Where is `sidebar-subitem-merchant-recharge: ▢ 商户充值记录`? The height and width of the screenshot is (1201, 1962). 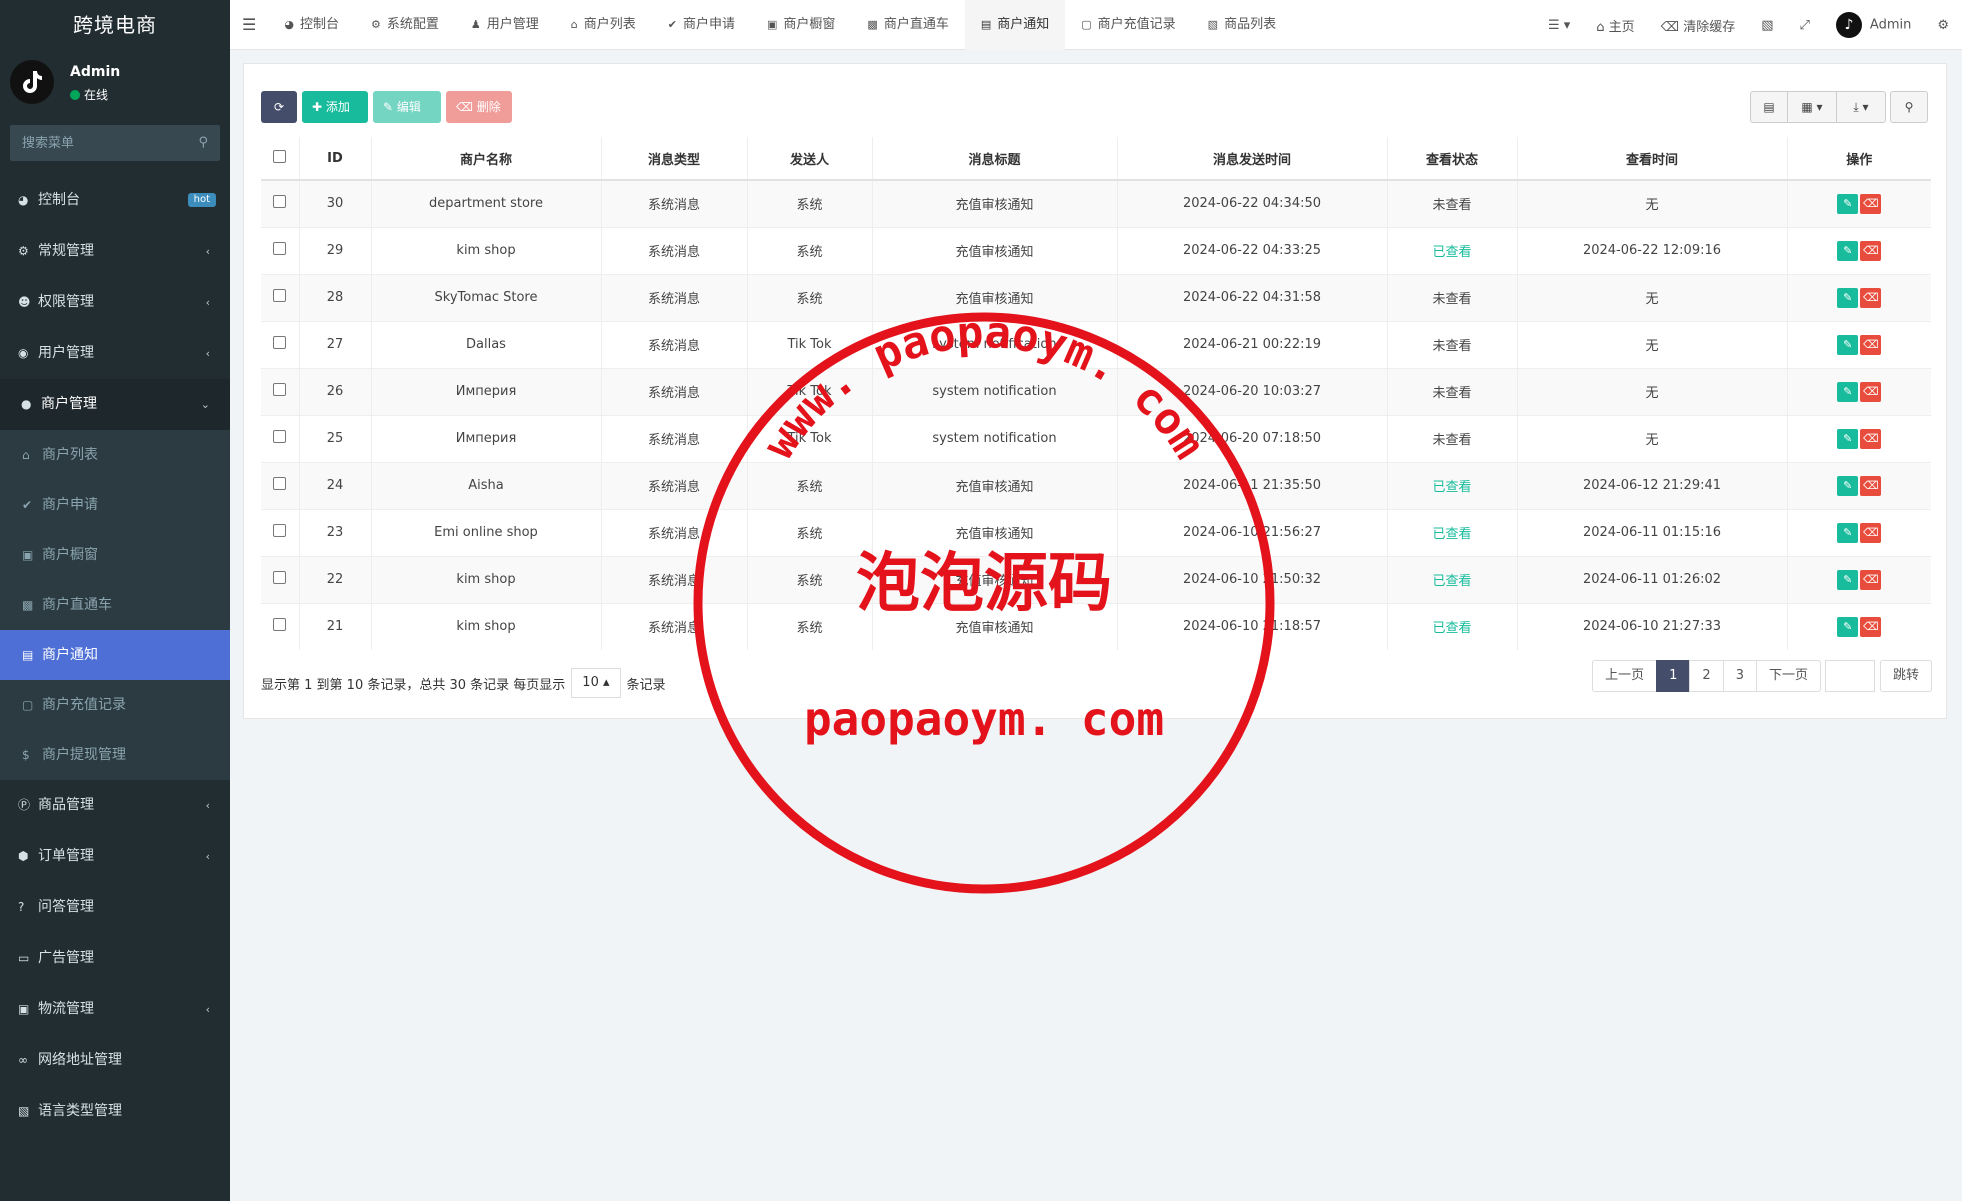 sidebar-subitem-merchant-recharge: ▢ 商户充值记录 is located at coordinates (115, 705).